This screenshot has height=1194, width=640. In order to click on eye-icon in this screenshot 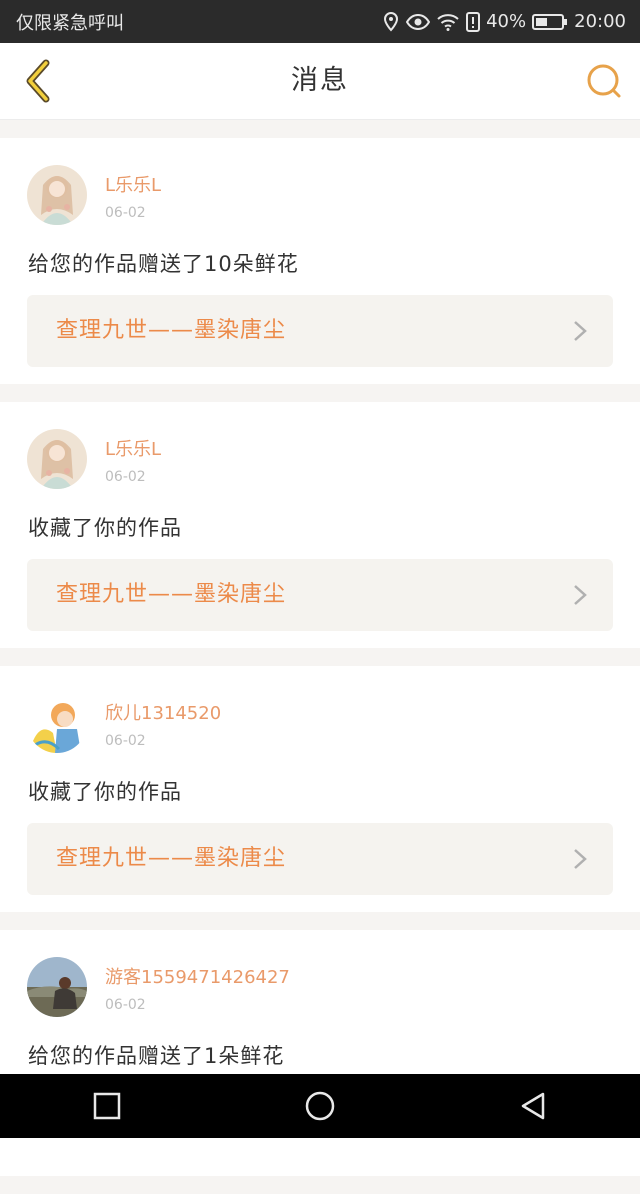, I will do `click(418, 21)`.